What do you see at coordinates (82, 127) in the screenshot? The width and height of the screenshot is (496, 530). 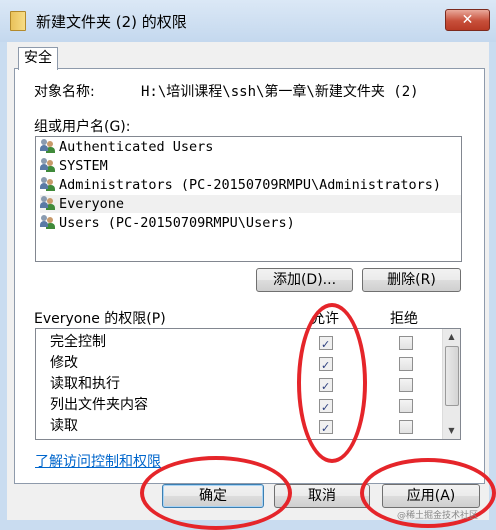 I see `group-or-user-label: 组或用户名(G):` at bounding box center [82, 127].